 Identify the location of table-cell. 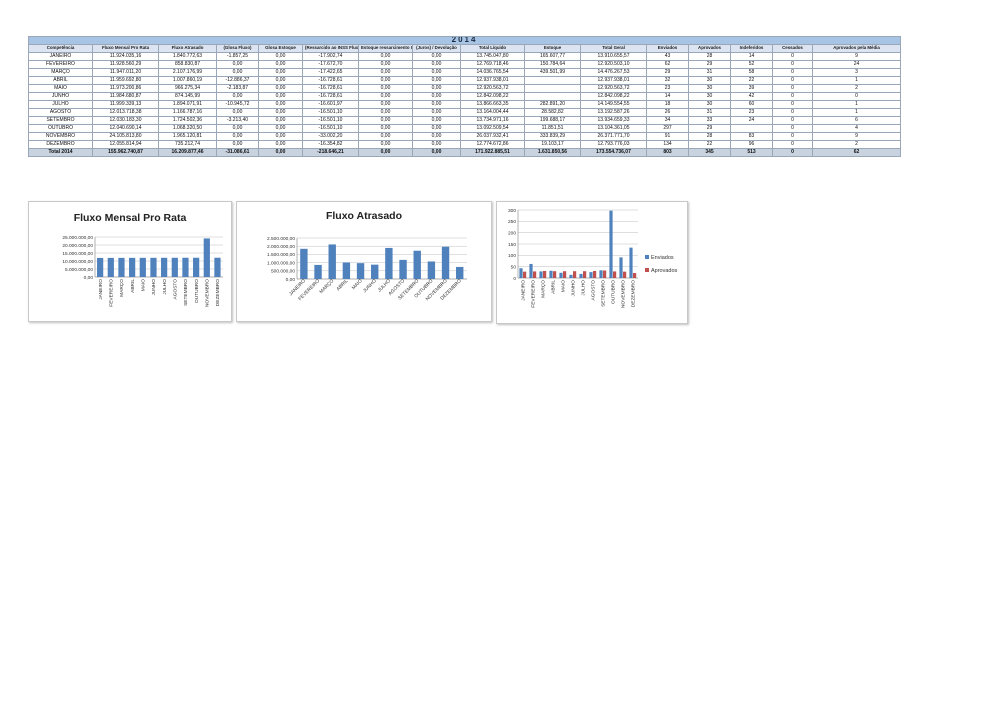
(552, 96).